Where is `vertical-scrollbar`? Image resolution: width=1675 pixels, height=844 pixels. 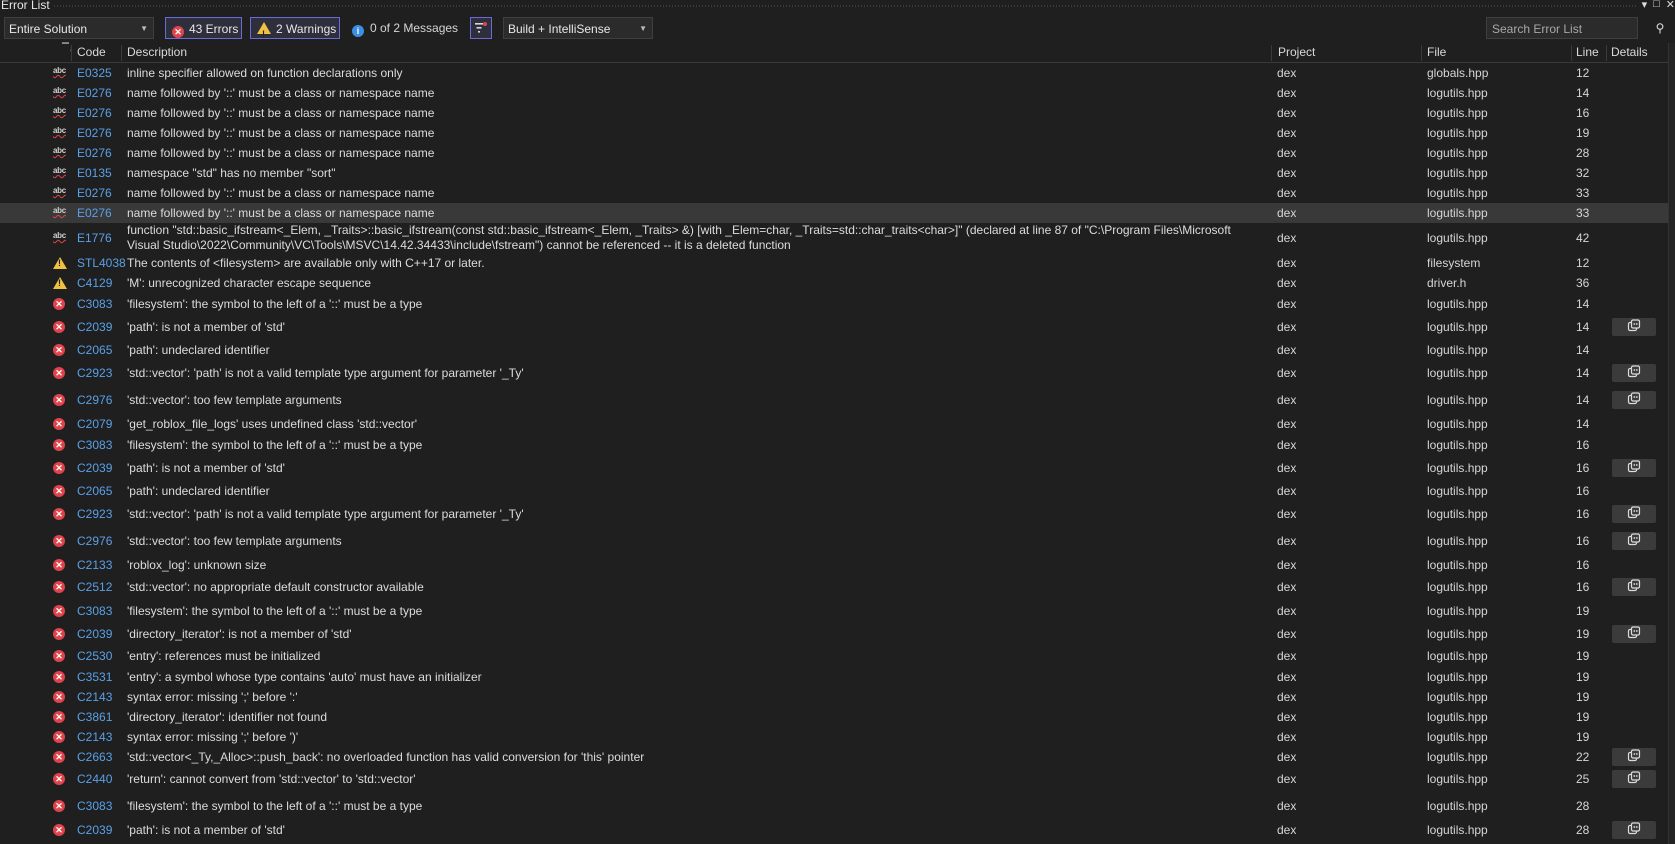 vertical-scrollbar is located at coordinates (1671, 443).